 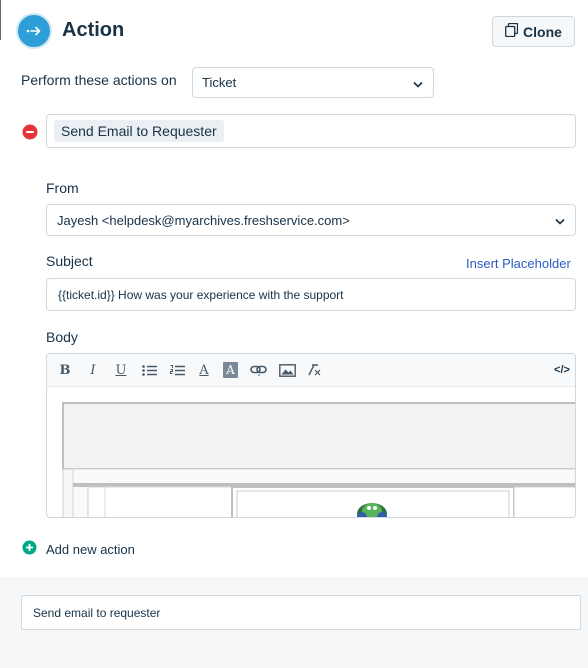 What do you see at coordinates (29, 549) in the screenshot?
I see `add-circle-icon` at bounding box center [29, 549].